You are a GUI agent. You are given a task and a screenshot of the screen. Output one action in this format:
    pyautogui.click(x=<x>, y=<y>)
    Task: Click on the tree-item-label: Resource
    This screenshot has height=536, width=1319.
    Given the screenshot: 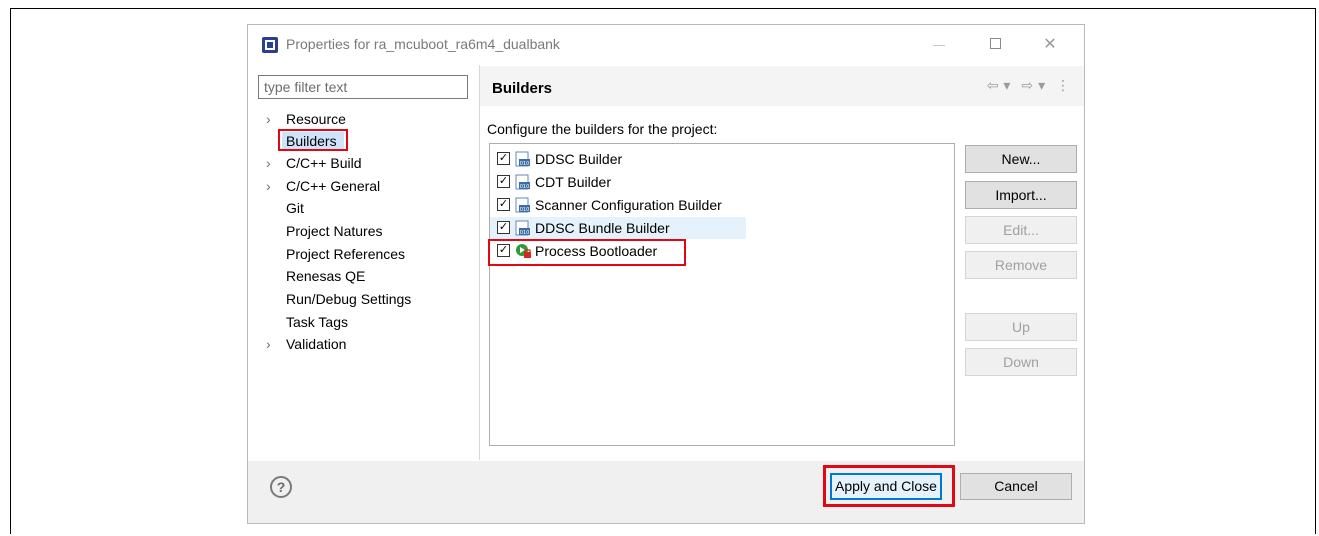 What is the action you would take?
    pyautogui.click(x=316, y=119)
    